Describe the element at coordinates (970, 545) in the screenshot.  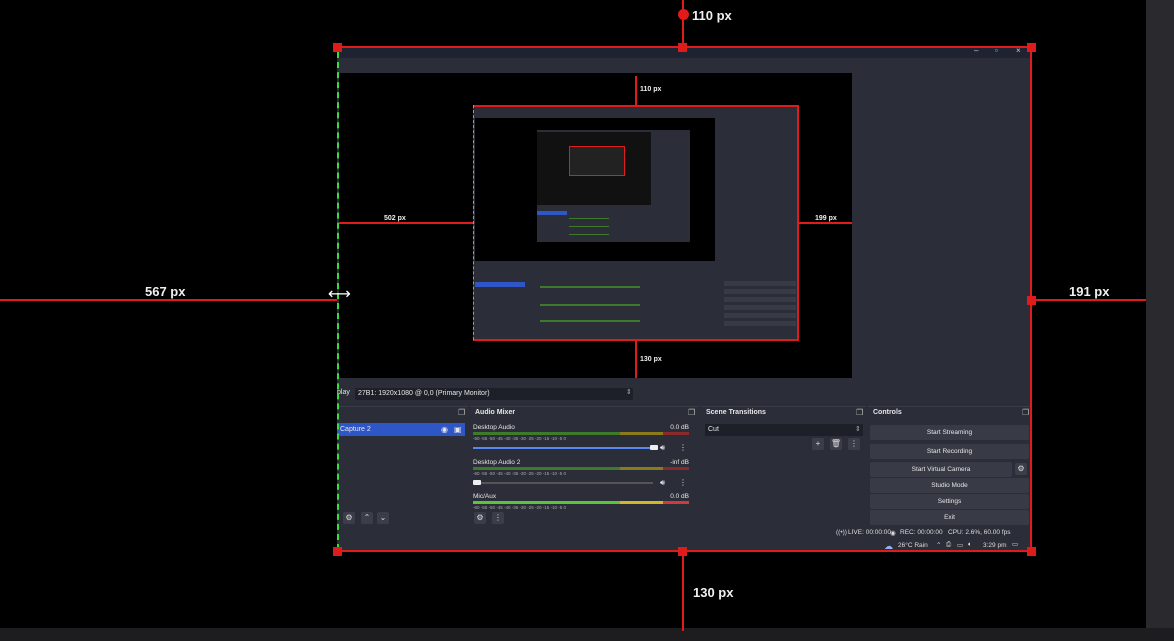
I see `volume-icon: 🔈︎` at that location.